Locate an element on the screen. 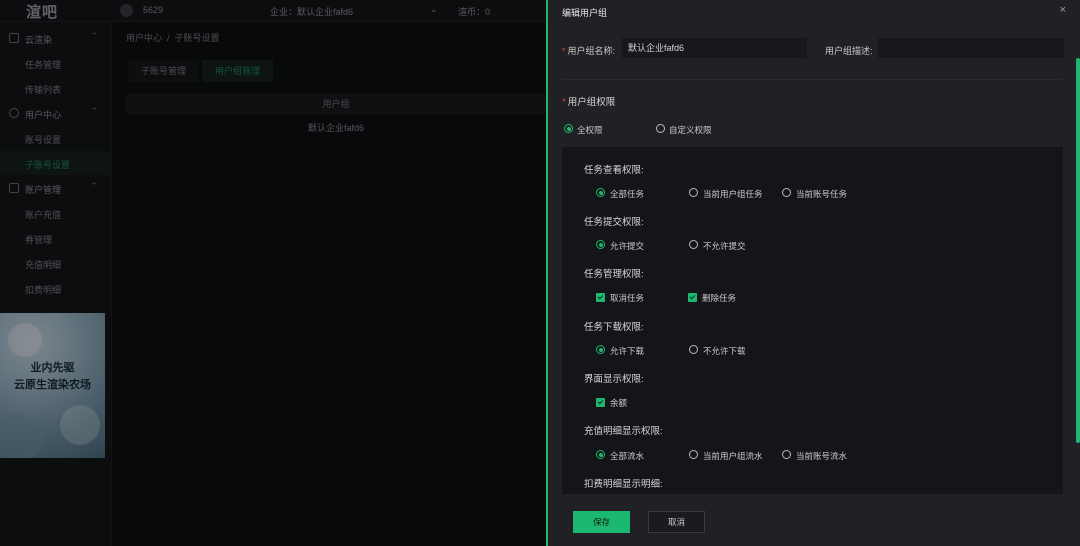  radio-label: 不允许下载 is located at coordinates (724, 351).